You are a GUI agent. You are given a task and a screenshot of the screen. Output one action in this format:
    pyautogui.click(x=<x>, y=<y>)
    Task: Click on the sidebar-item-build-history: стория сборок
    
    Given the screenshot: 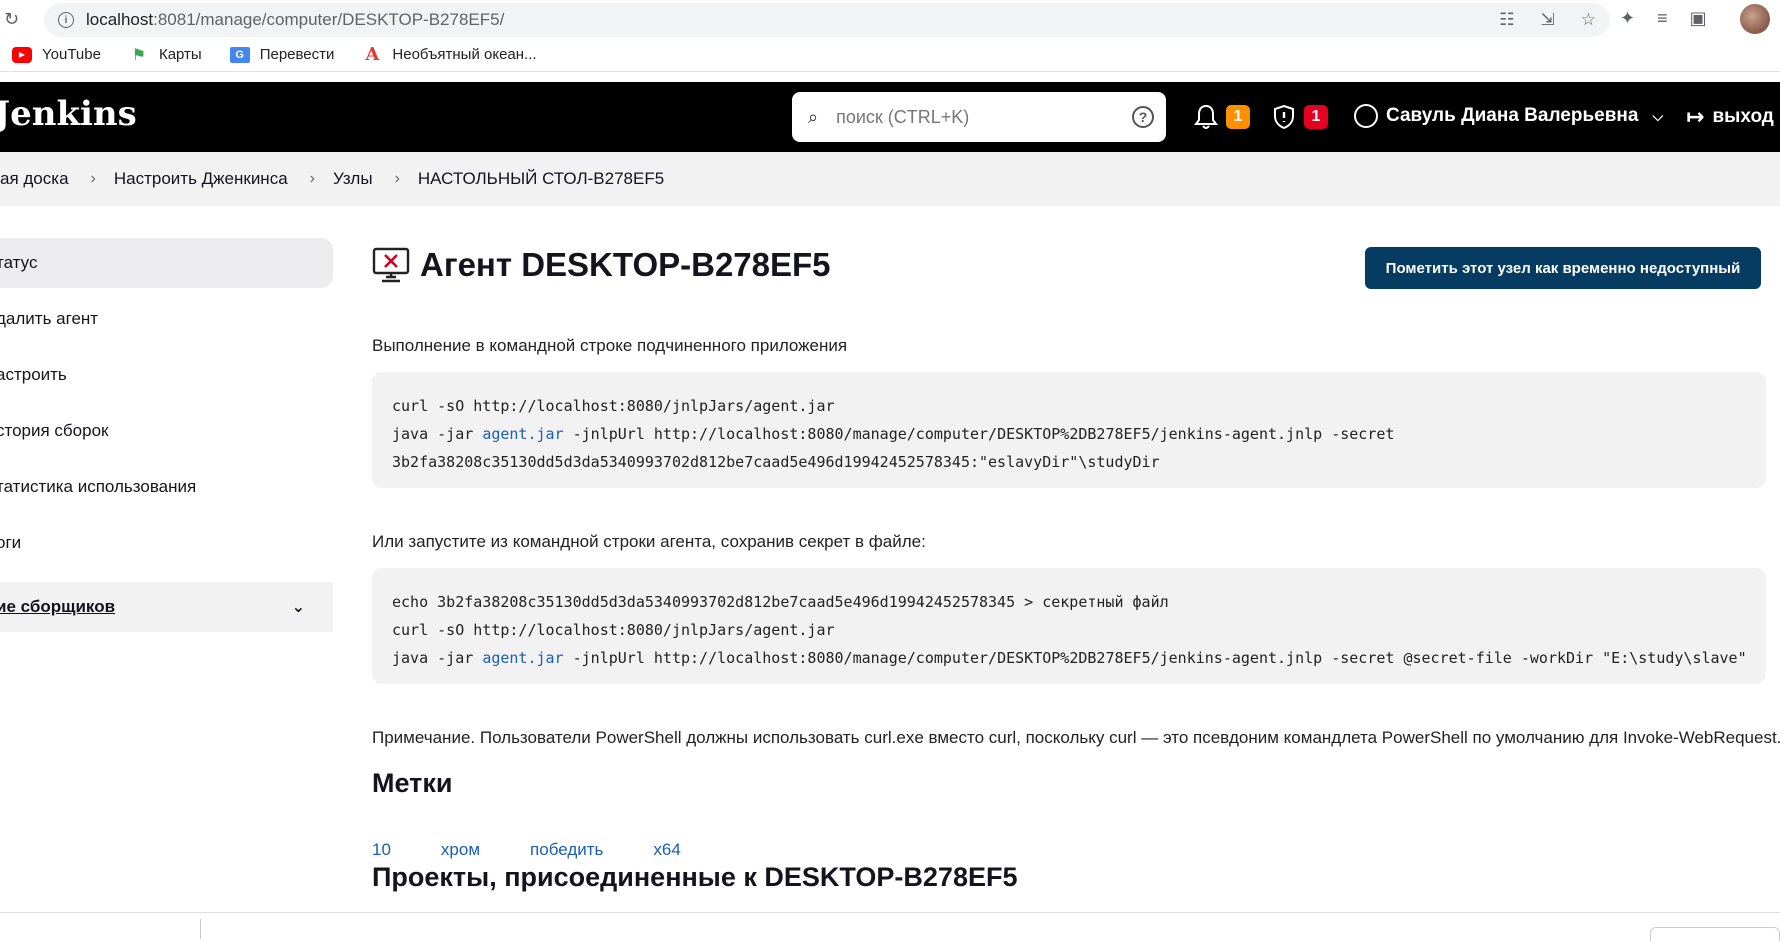 What is the action you would take?
    pyautogui.click(x=166, y=431)
    